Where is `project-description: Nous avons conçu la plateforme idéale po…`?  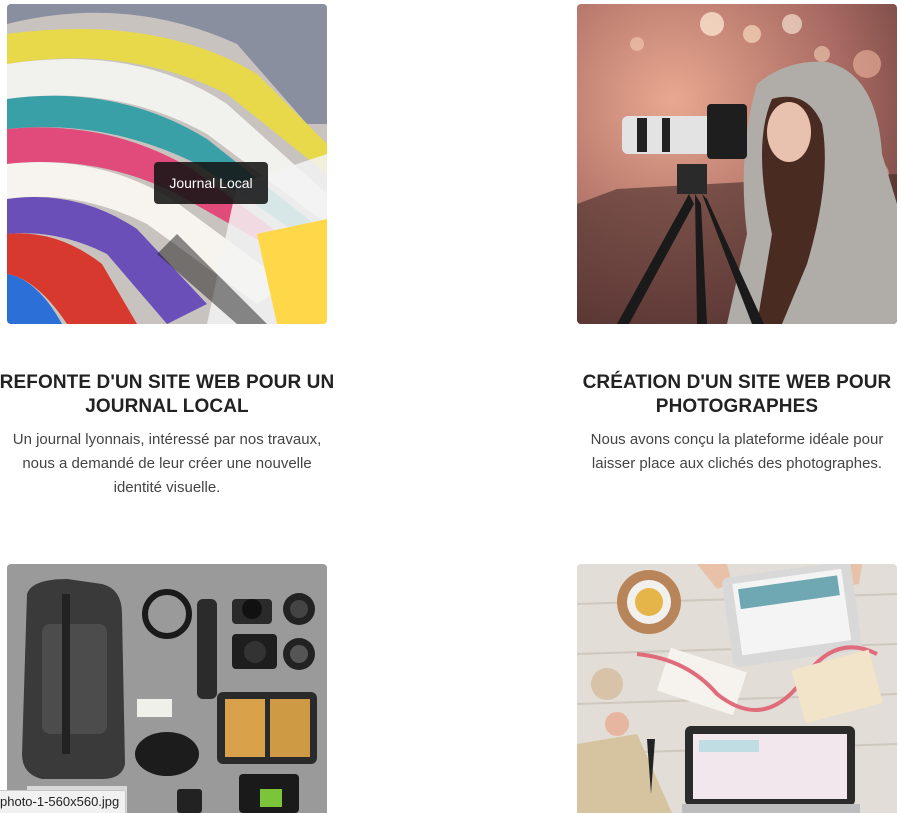 project-description: Nous avons conçu la plateforme idéale po… is located at coordinates (737, 451).